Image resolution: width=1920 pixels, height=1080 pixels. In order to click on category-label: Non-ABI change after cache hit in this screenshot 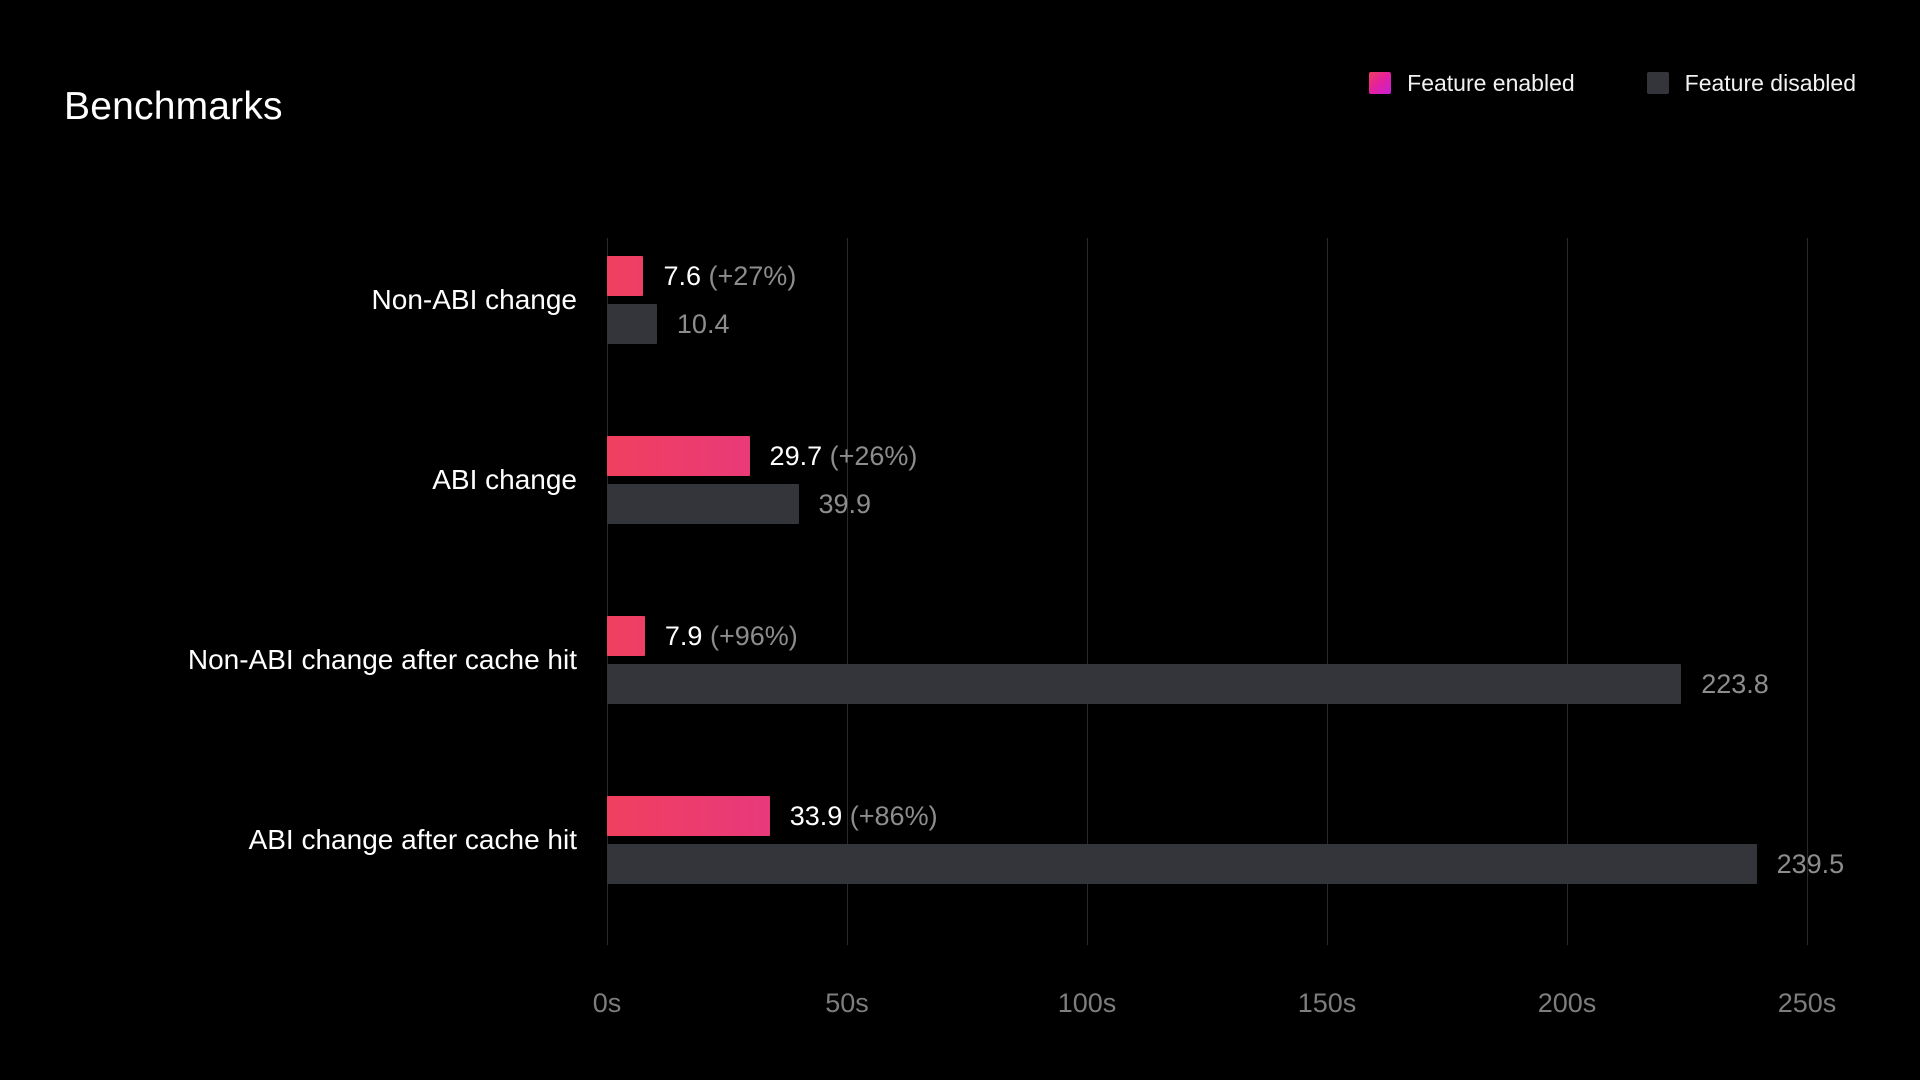, I will do `click(382, 659)`.